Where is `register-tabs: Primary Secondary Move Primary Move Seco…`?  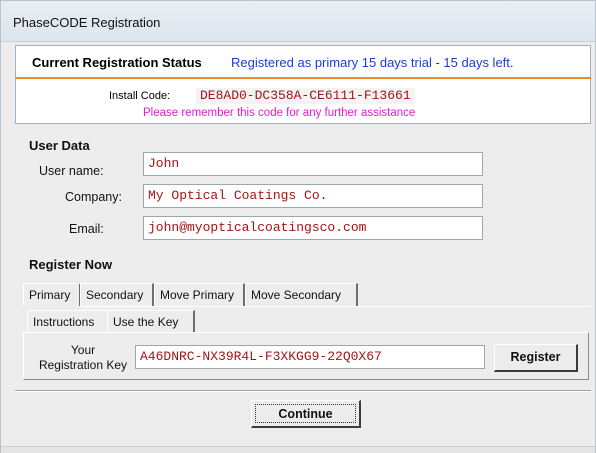
register-tabs: Primary Secondary Move Primary Move Seco… is located at coordinates (193, 295).